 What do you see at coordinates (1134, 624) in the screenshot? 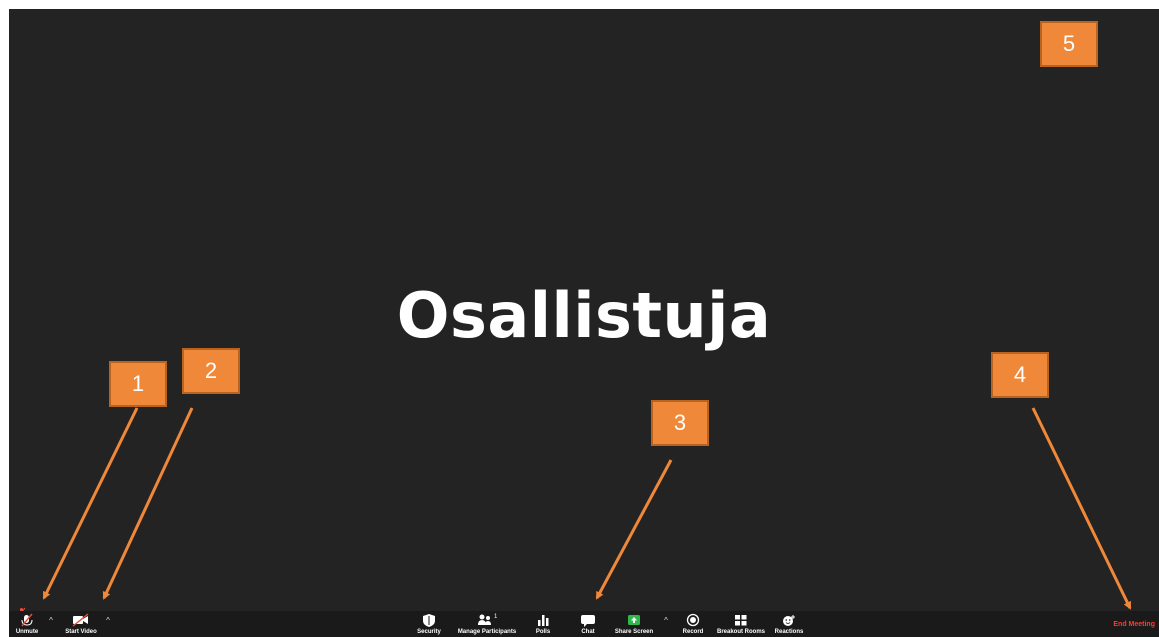
I see `end-meeting-button: End Meeting` at bounding box center [1134, 624].